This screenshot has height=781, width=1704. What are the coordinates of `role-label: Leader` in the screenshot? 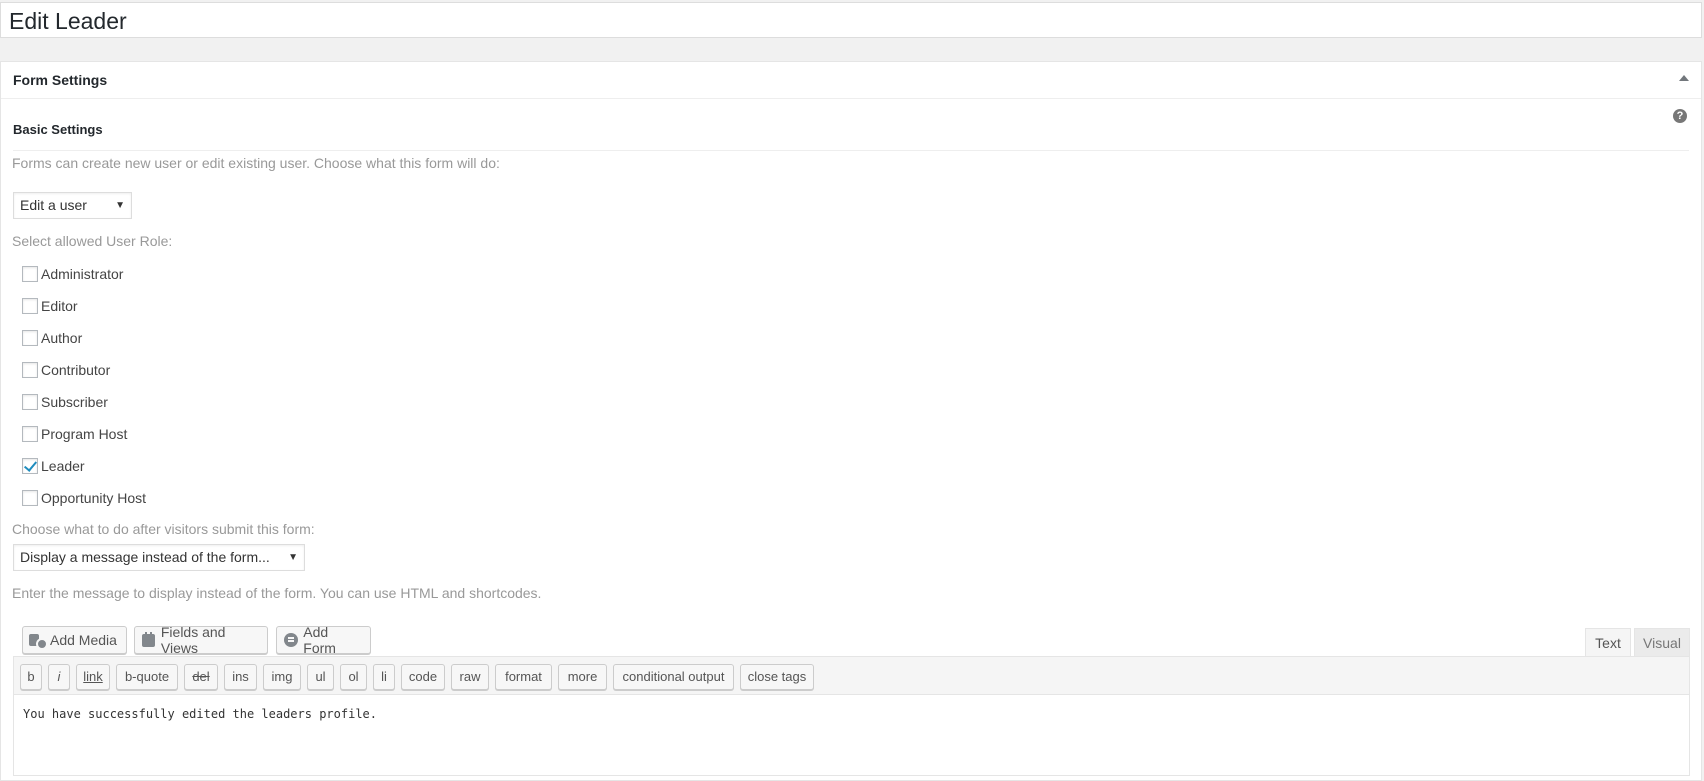 It's located at (63, 466).